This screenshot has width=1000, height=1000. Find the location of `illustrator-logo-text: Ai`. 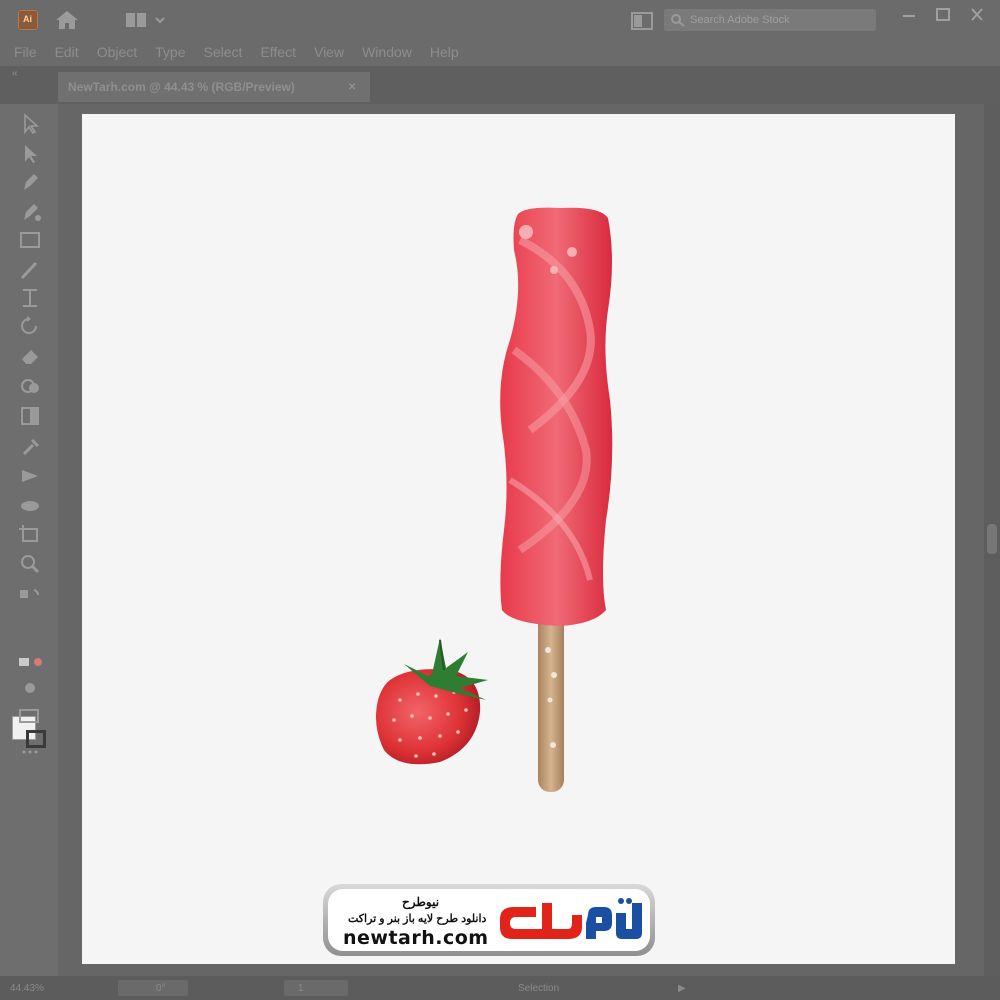

illustrator-logo-text: Ai is located at coordinates (27, 19).